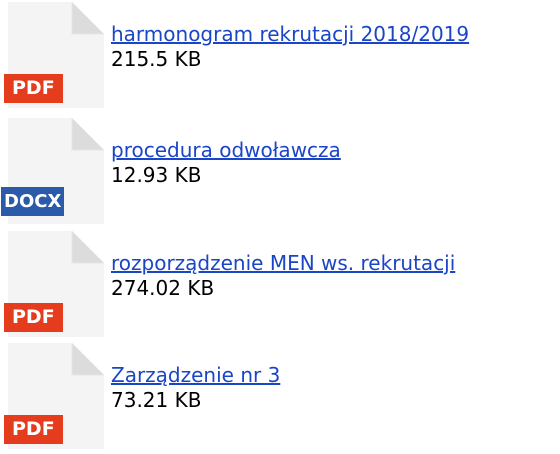 The width and height of the screenshot is (560, 454). I want to click on file-size: 215.5 KB, so click(156, 59).